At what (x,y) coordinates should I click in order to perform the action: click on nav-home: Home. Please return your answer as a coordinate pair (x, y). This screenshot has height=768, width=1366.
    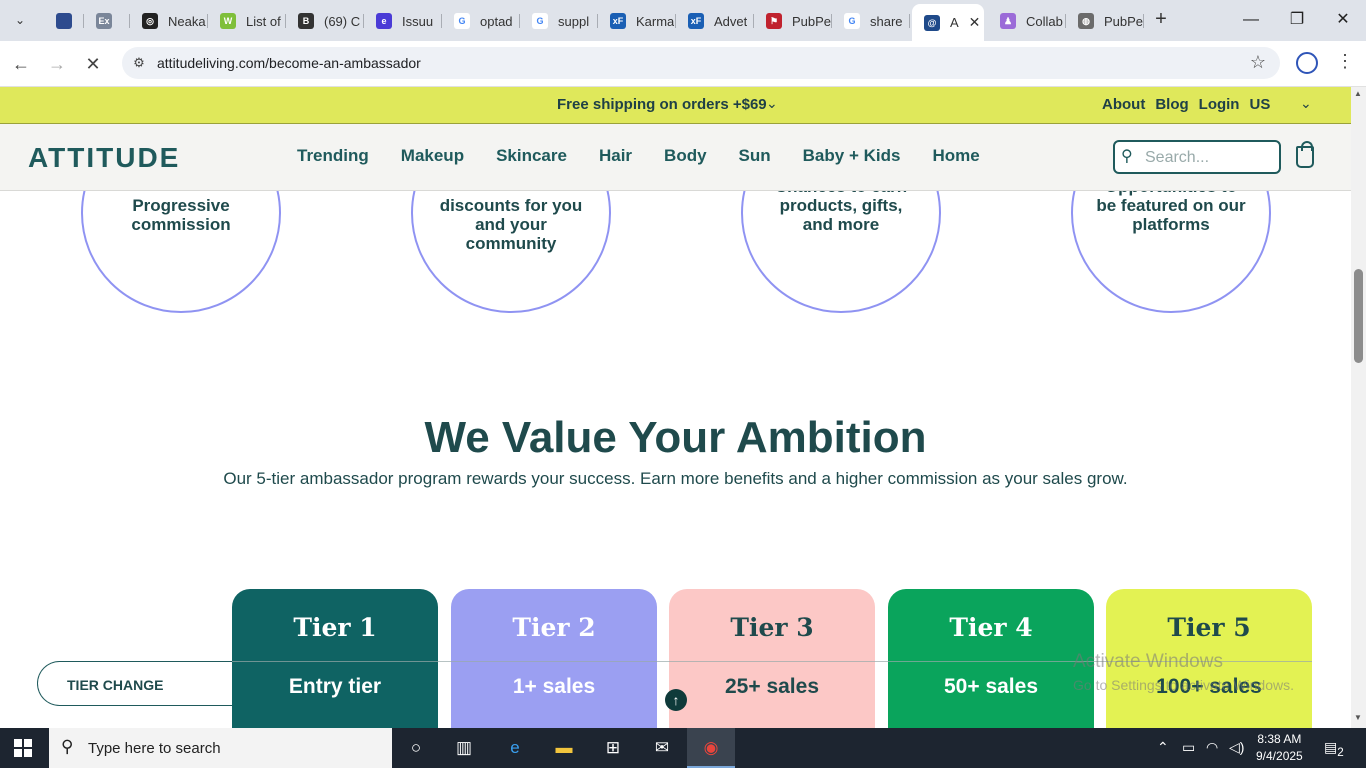
    Looking at the image, I should click on (955, 156).